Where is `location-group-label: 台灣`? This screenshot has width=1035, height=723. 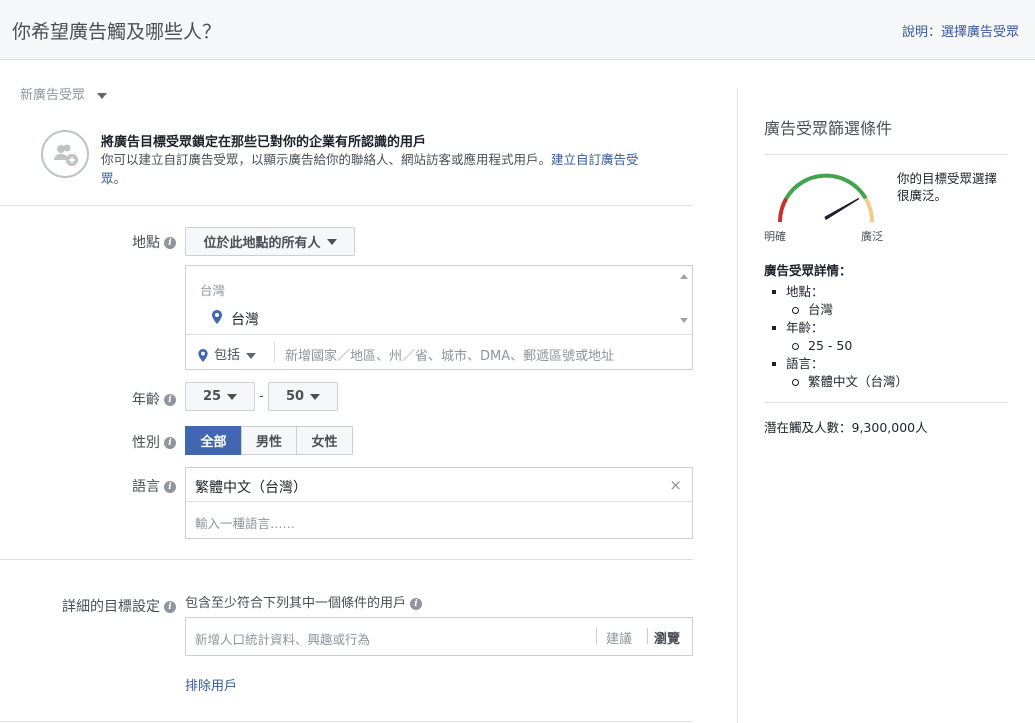
location-group-label: 台灣 is located at coordinates (213, 290).